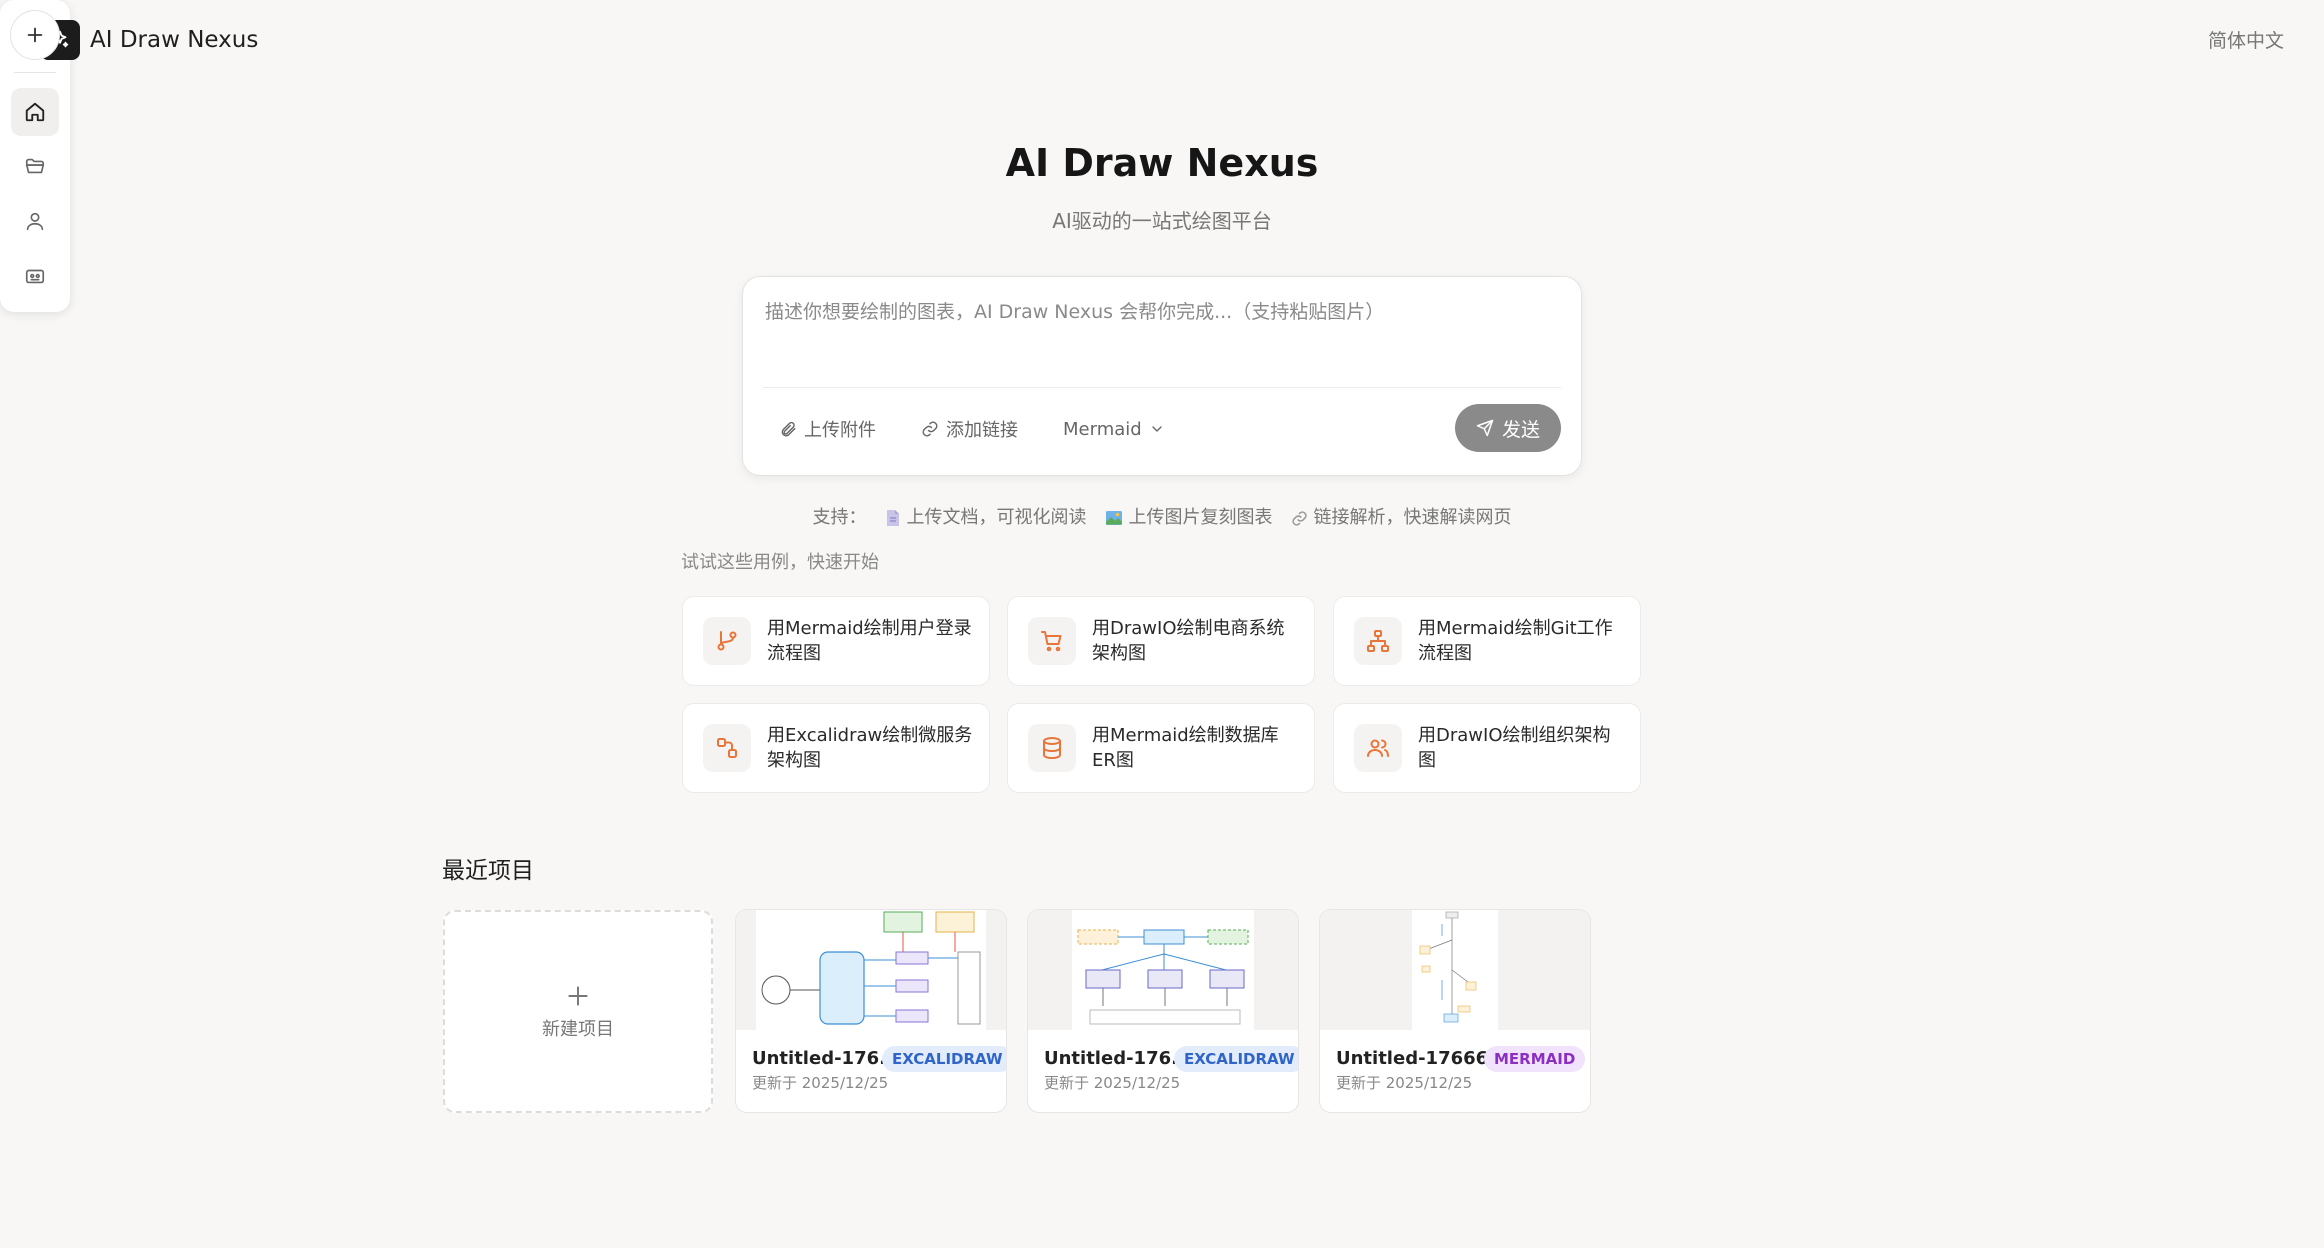 Image resolution: width=2324 pixels, height=1248 pixels. Describe the element at coordinates (1378, 641) in the screenshot. I see `hierarchy-icon` at that location.